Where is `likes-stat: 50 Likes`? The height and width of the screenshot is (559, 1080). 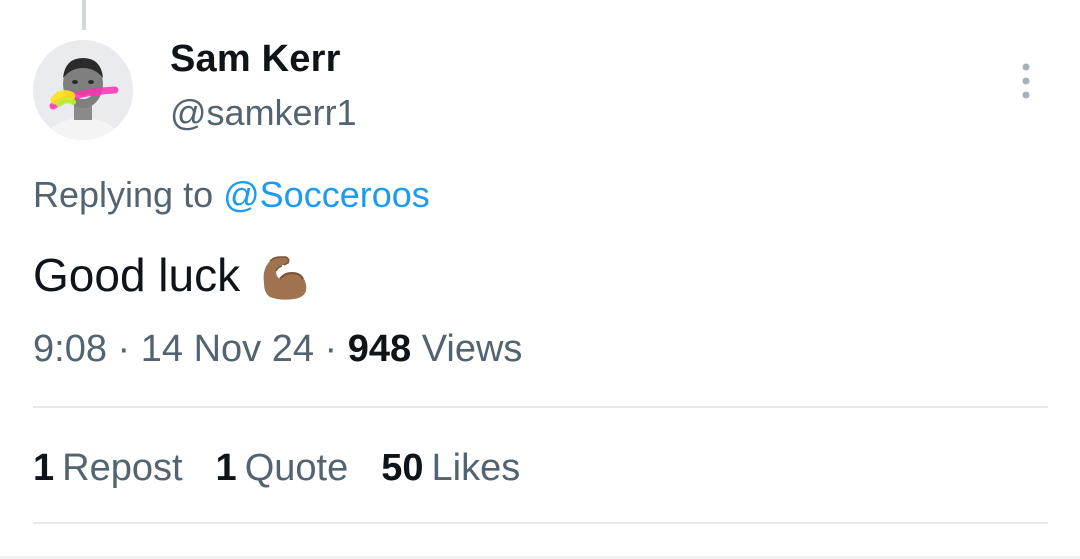
likes-stat: 50 Likes is located at coordinates (450, 468).